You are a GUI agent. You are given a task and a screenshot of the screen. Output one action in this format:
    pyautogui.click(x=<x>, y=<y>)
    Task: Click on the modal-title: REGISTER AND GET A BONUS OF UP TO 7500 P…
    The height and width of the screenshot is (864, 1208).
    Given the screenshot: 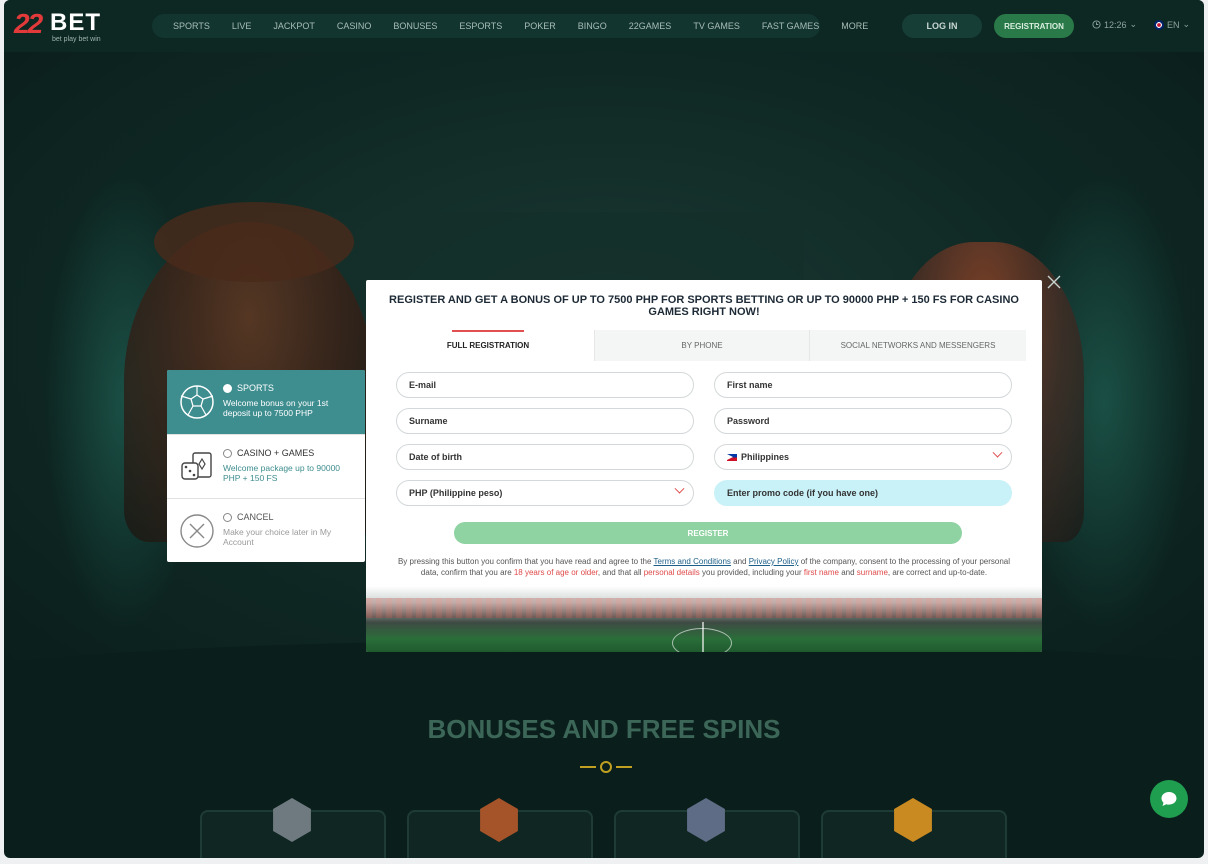 What is the action you would take?
    pyautogui.click(x=704, y=306)
    